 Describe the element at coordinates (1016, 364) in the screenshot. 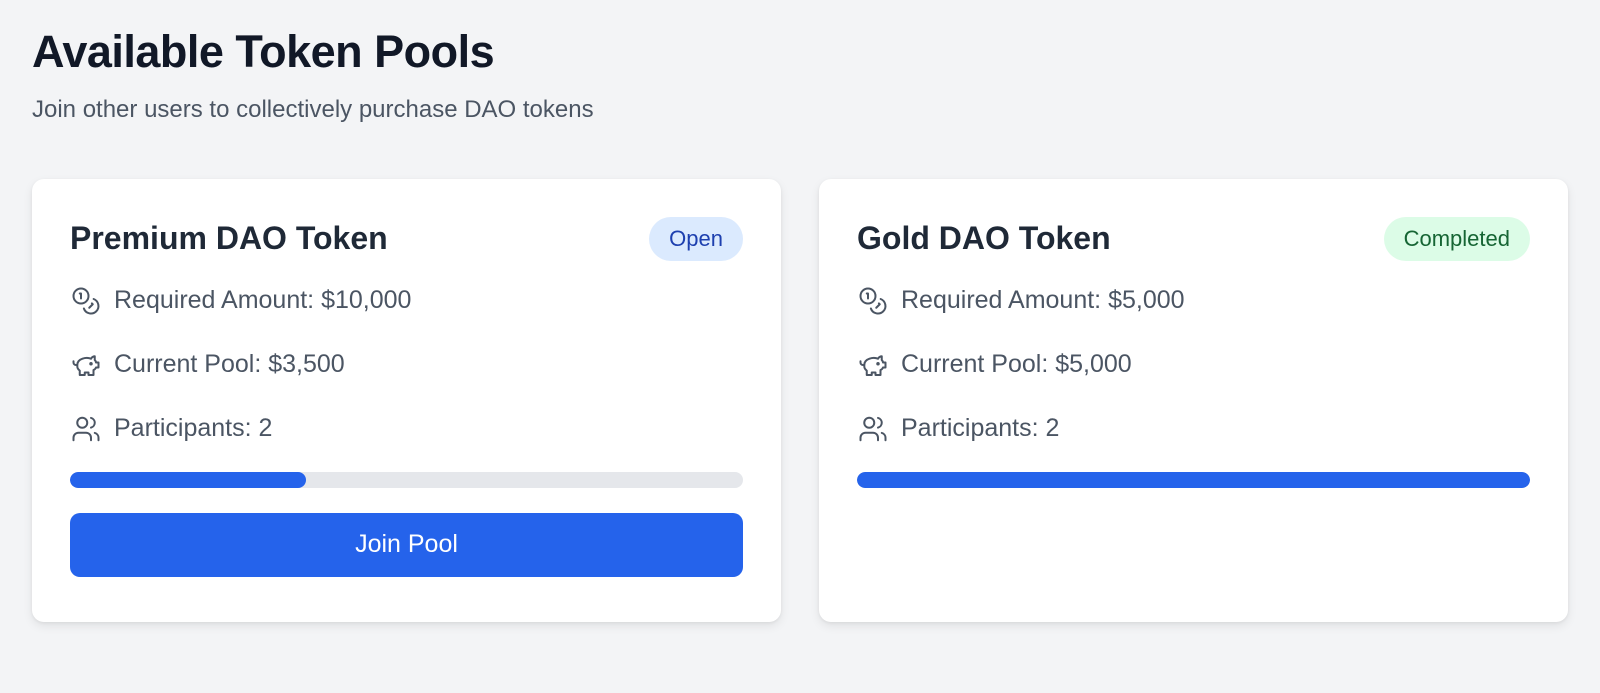

I see `current-pool: Current Pool: $5,000` at that location.